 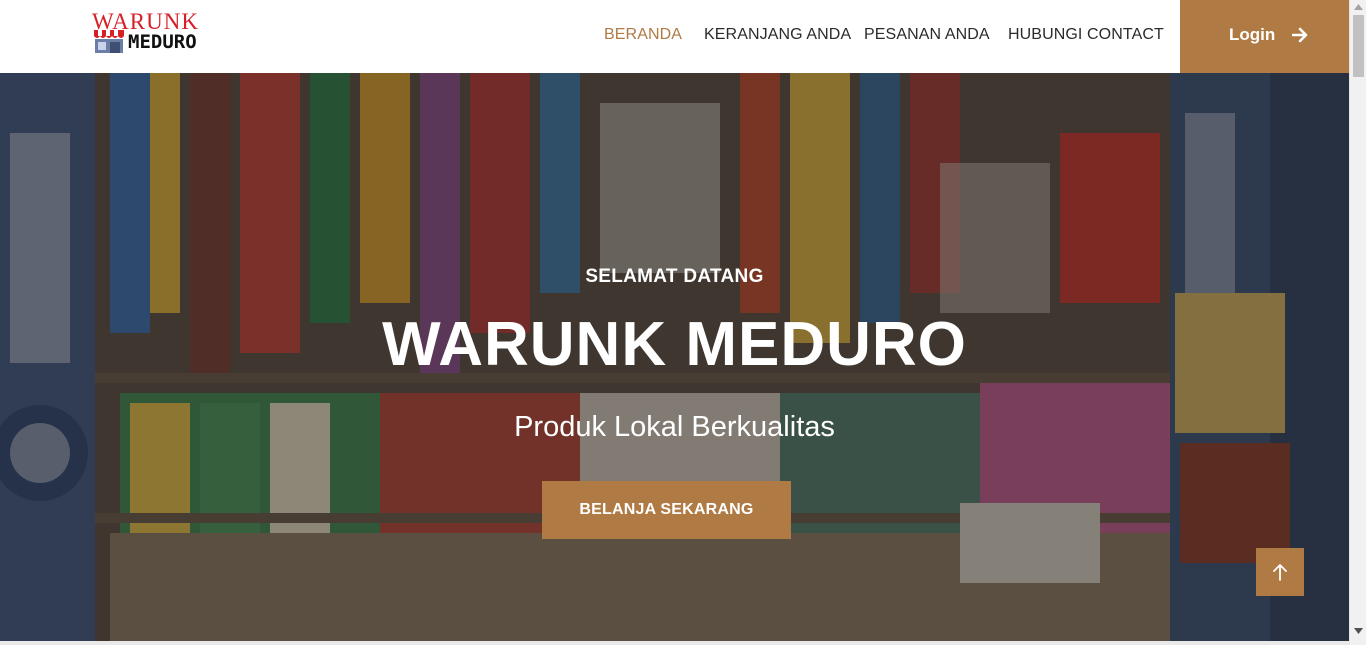 I want to click on nav-item-pesanan: PESANAN ANDA, so click(x=927, y=35).